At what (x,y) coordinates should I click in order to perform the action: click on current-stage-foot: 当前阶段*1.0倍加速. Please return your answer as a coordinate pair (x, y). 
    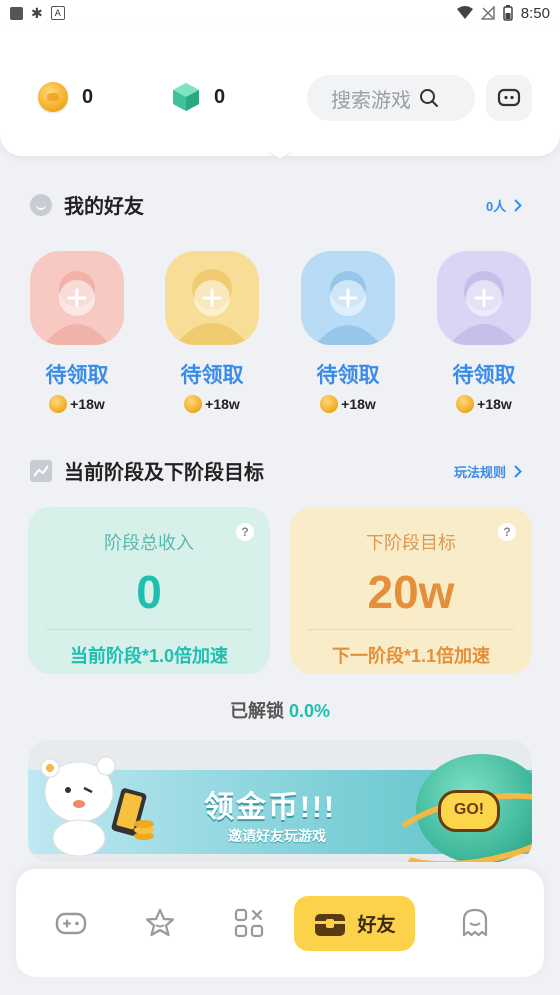
    Looking at the image, I should click on (149, 656).